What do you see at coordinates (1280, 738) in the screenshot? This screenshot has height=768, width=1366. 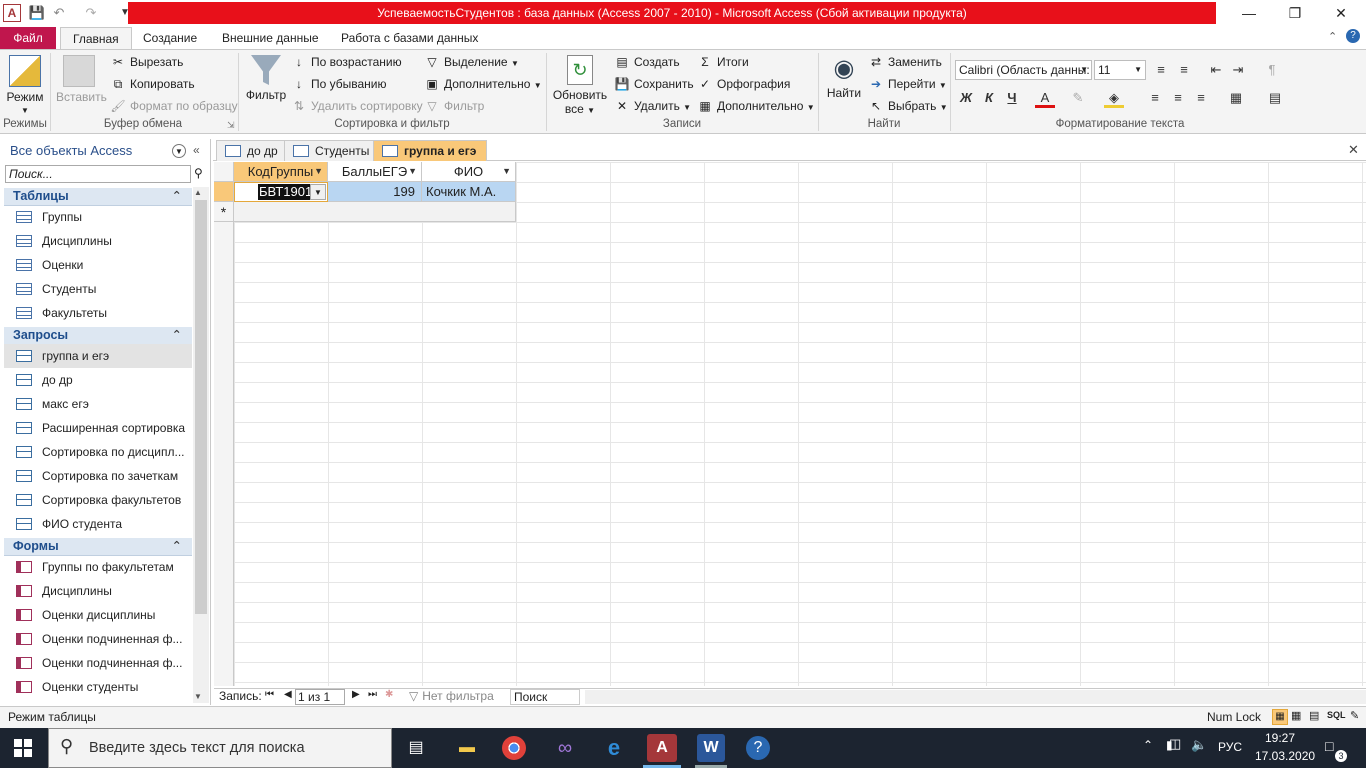 I see `clock-time: 19:27` at bounding box center [1280, 738].